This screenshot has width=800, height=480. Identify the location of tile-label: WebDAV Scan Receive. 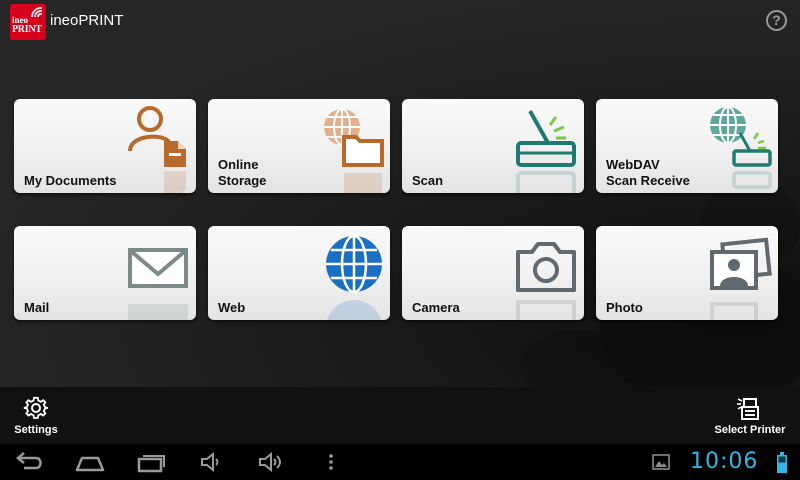
(648, 172).